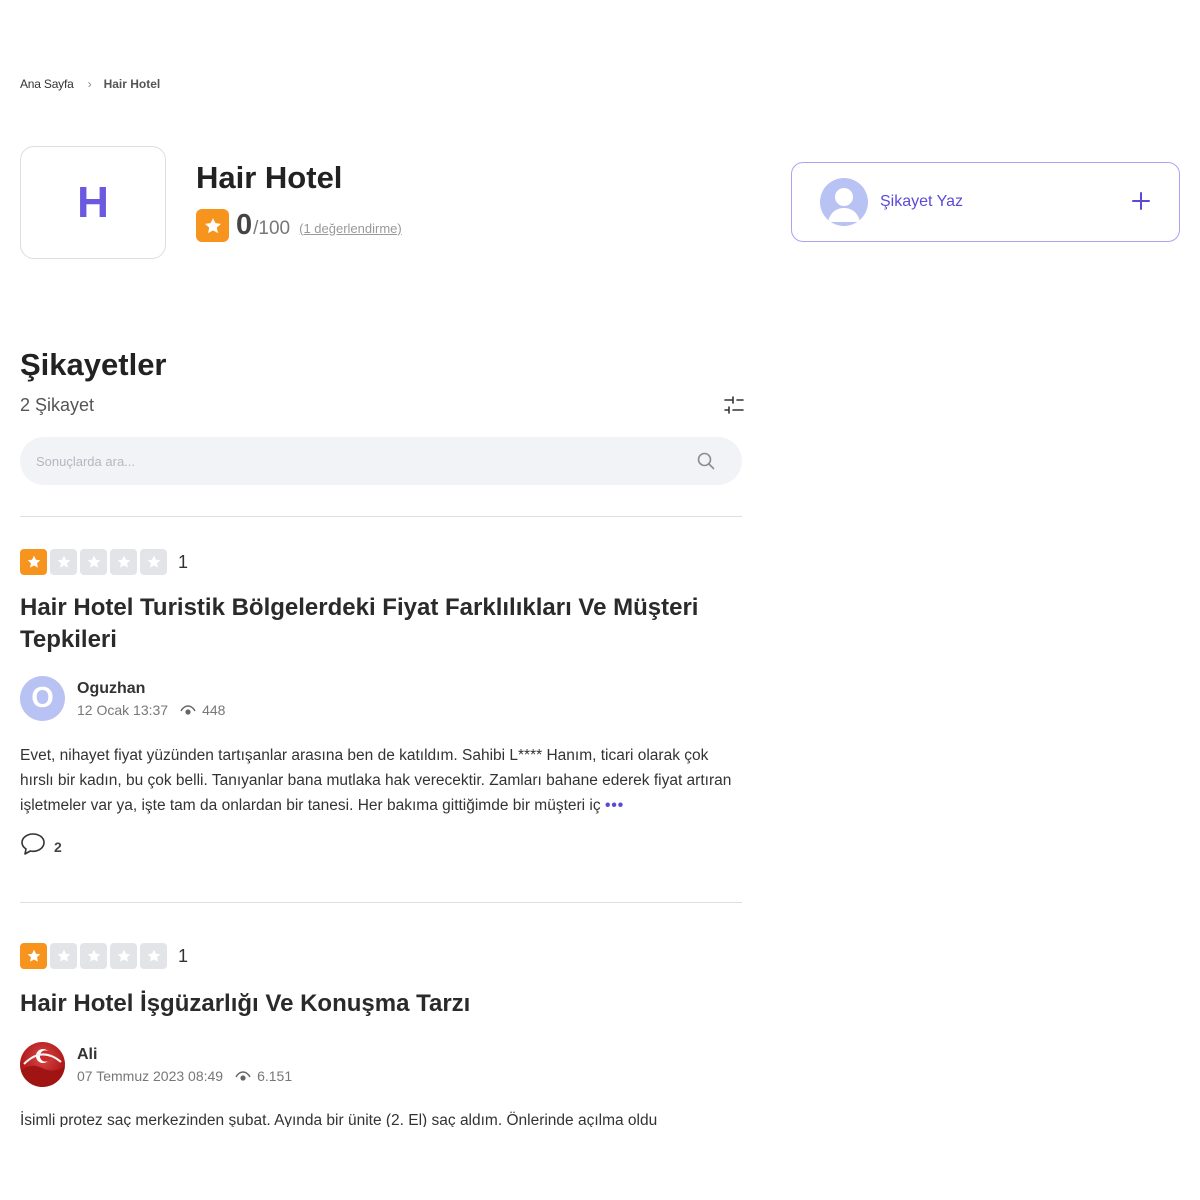  What do you see at coordinates (706, 461) in the screenshot?
I see `search-icon` at bounding box center [706, 461].